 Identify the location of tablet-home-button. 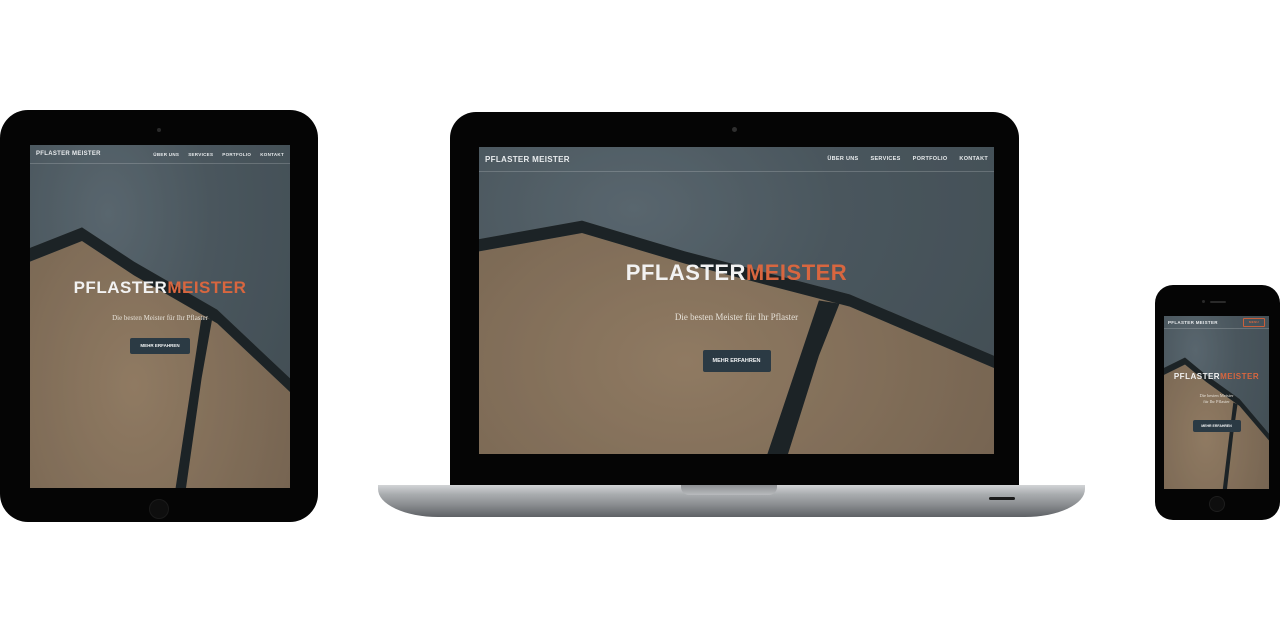
(159, 509).